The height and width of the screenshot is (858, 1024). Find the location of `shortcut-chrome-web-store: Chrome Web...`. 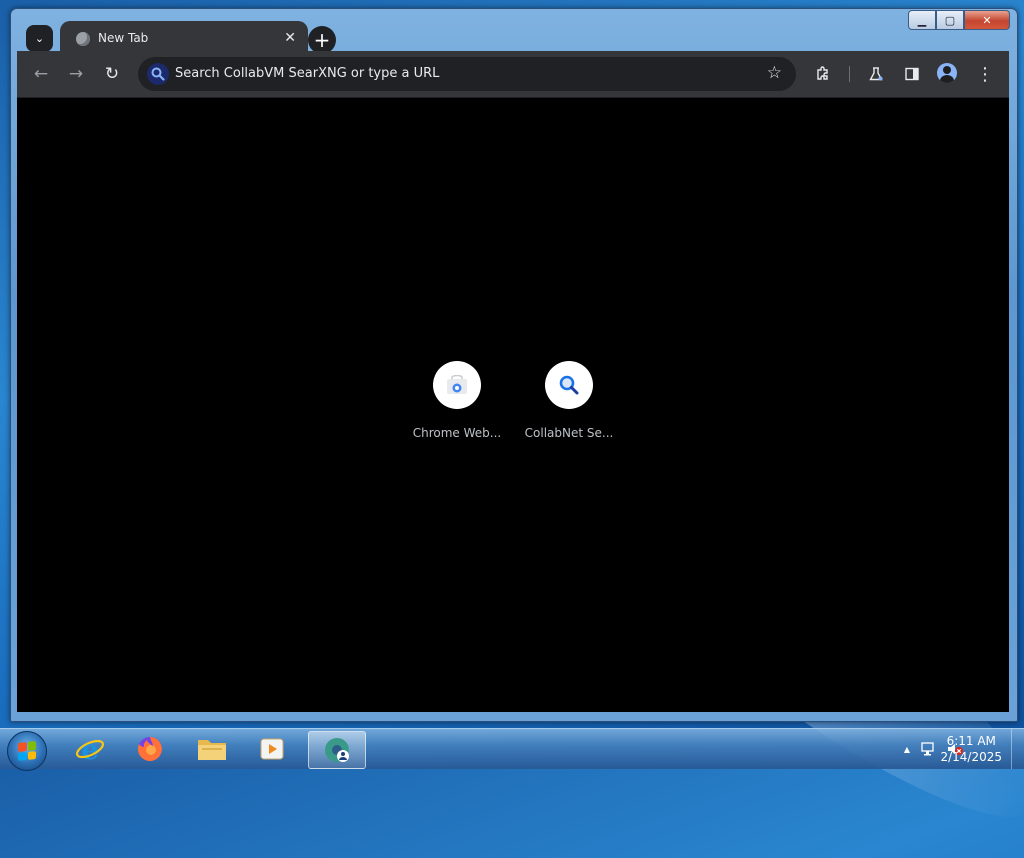

shortcut-chrome-web-store: Chrome Web... is located at coordinates (457, 400).